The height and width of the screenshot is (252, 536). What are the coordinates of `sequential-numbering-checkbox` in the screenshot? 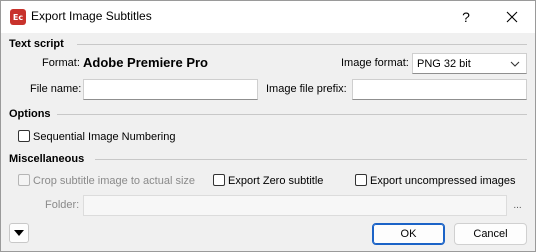 It's located at (24, 136).